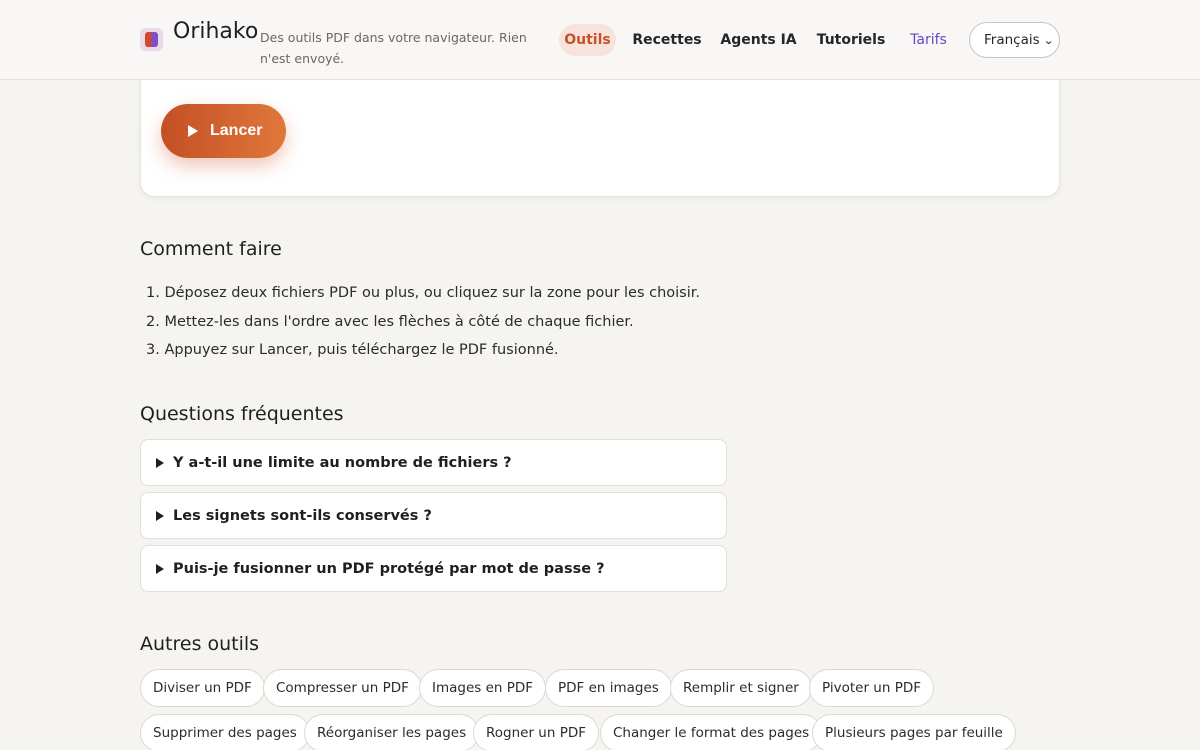  Describe the element at coordinates (587, 40) in the screenshot. I see `nav-item-outils: Outils` at that location.